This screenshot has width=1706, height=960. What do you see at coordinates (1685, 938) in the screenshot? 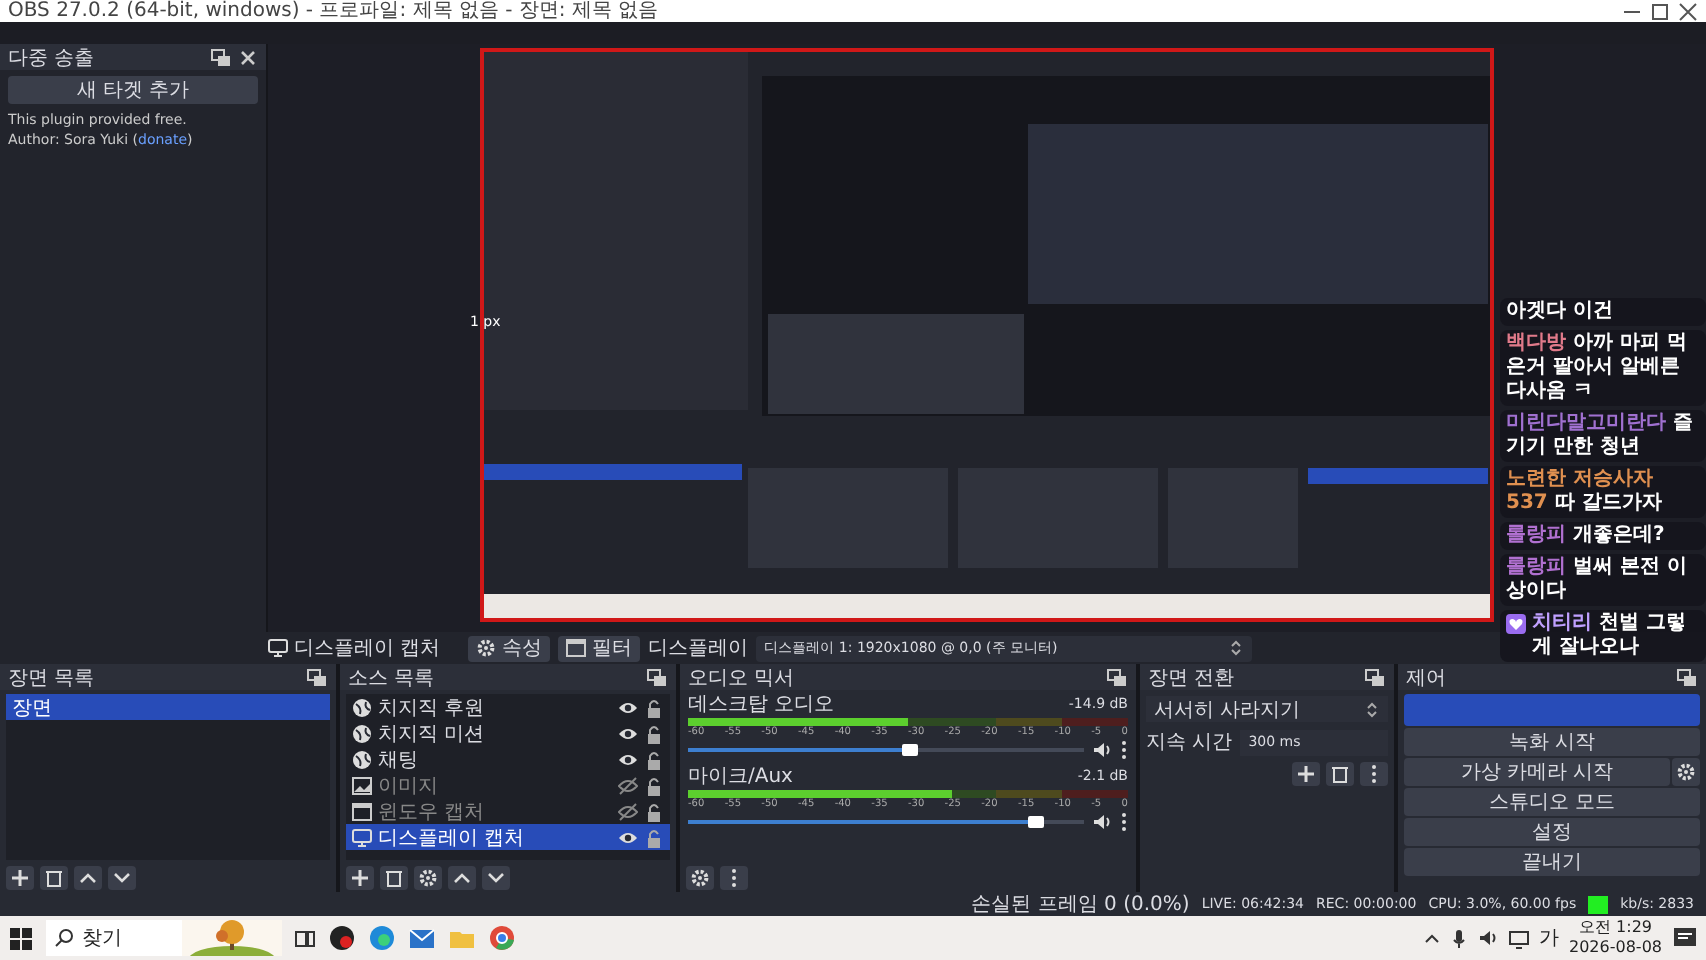
I see `notification-icon` at bounding box center [1685, 938].